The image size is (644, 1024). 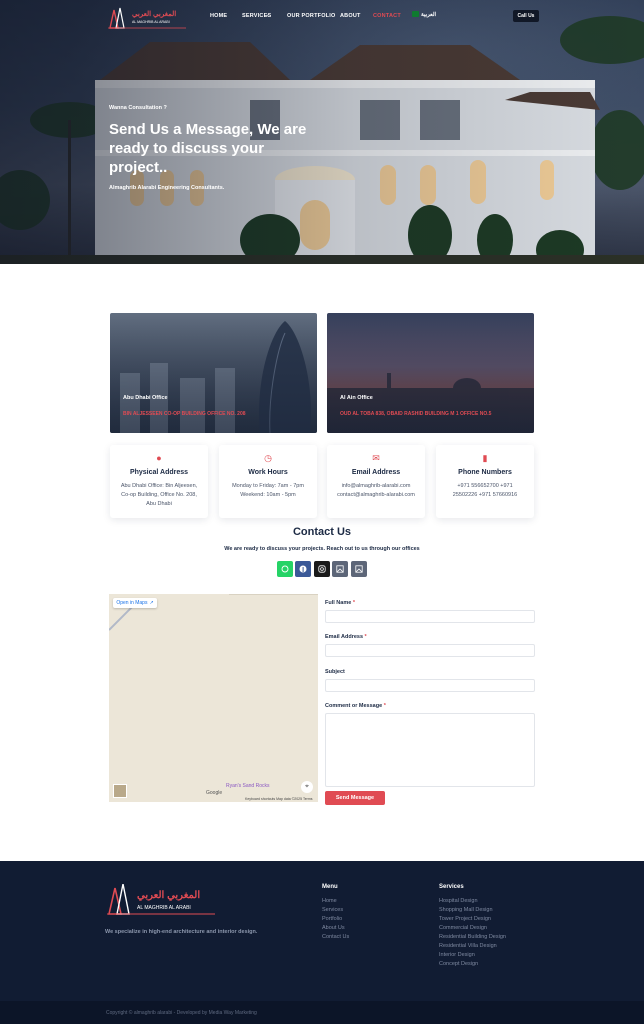 I want to click on footer-link-home: Home, so click(x=329, y=901).